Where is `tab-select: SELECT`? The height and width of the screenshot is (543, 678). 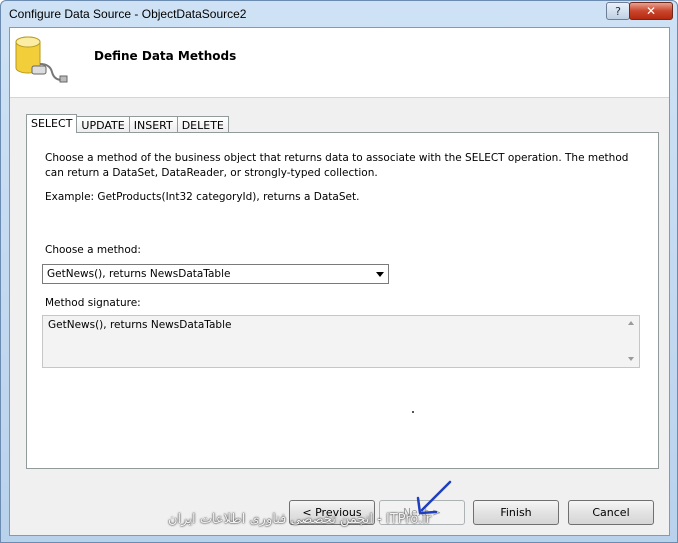 tab-select: SELECT is located at coordinates (52, 123).